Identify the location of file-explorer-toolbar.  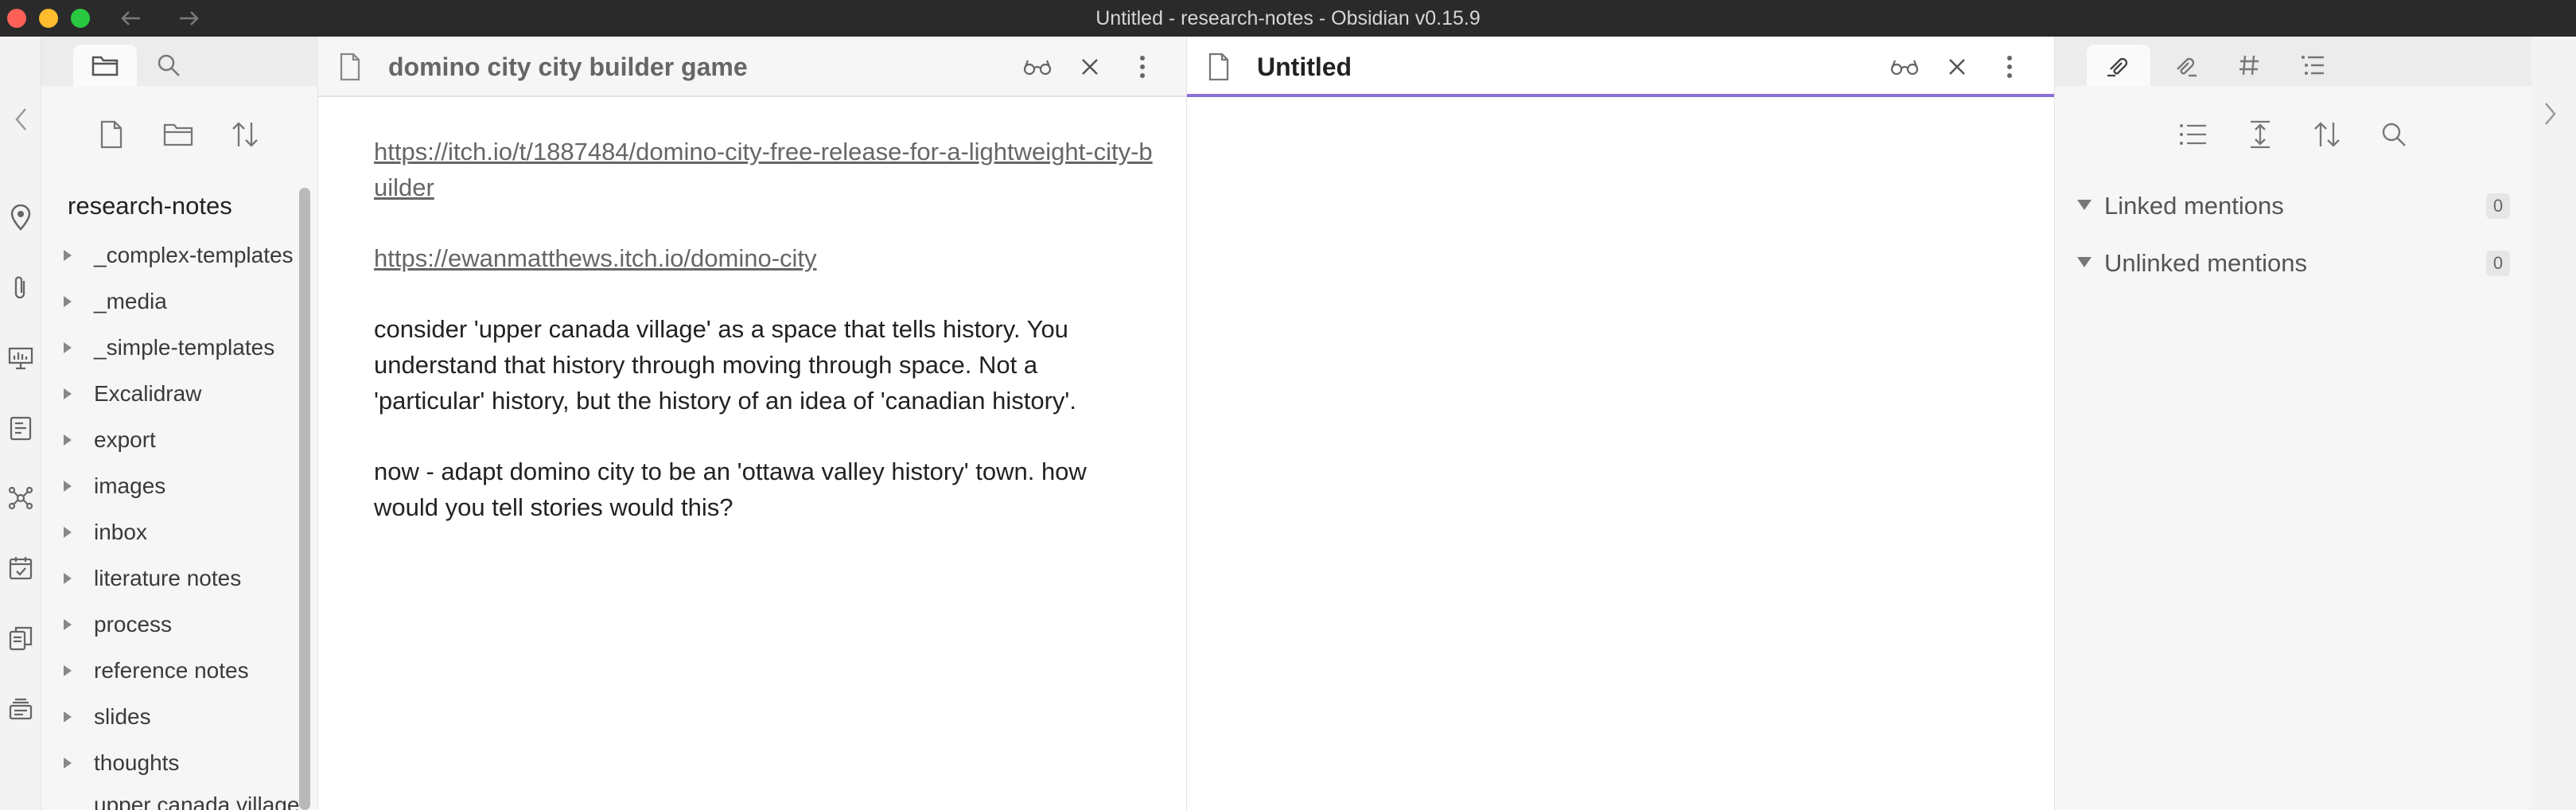
(179, 134).